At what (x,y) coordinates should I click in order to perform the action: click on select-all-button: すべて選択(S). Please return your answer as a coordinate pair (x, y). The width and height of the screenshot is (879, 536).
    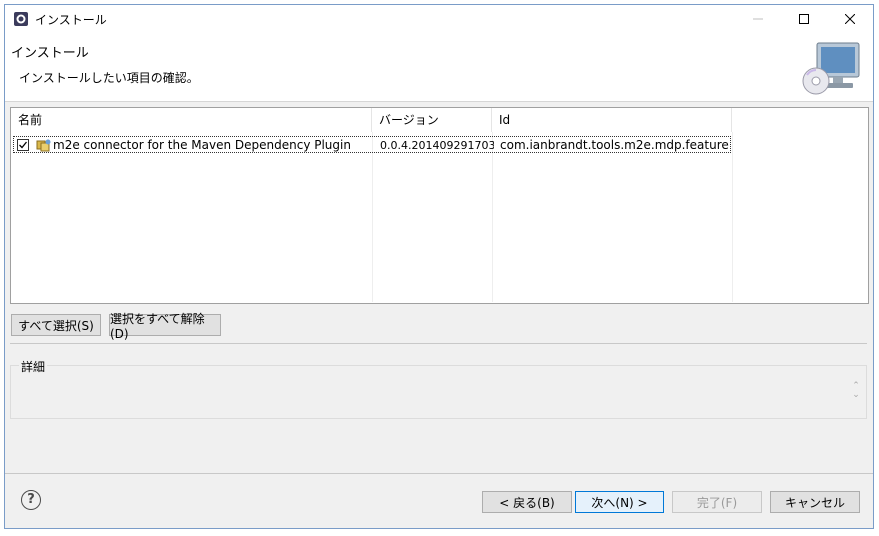
    Looking at the image, I should click on (56, 325).